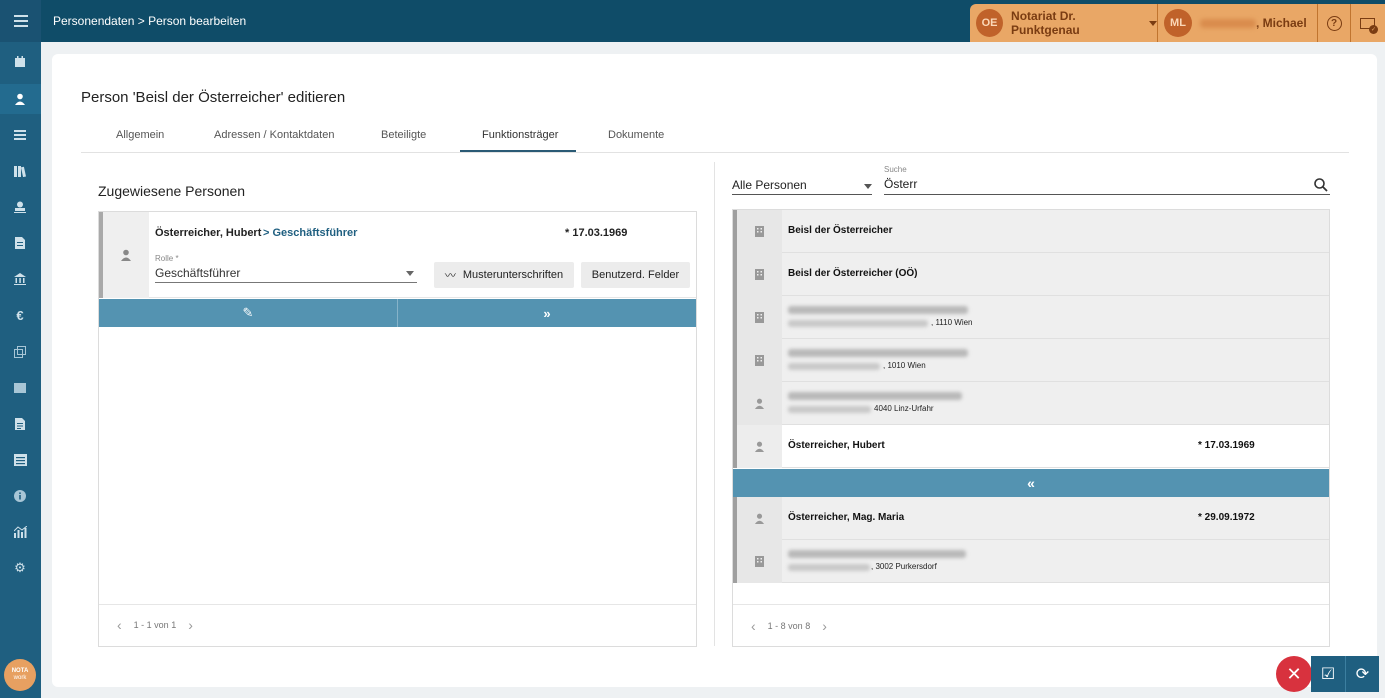  I want to click on result-birthdate: * 17.03.1969, so click(1226, 445).